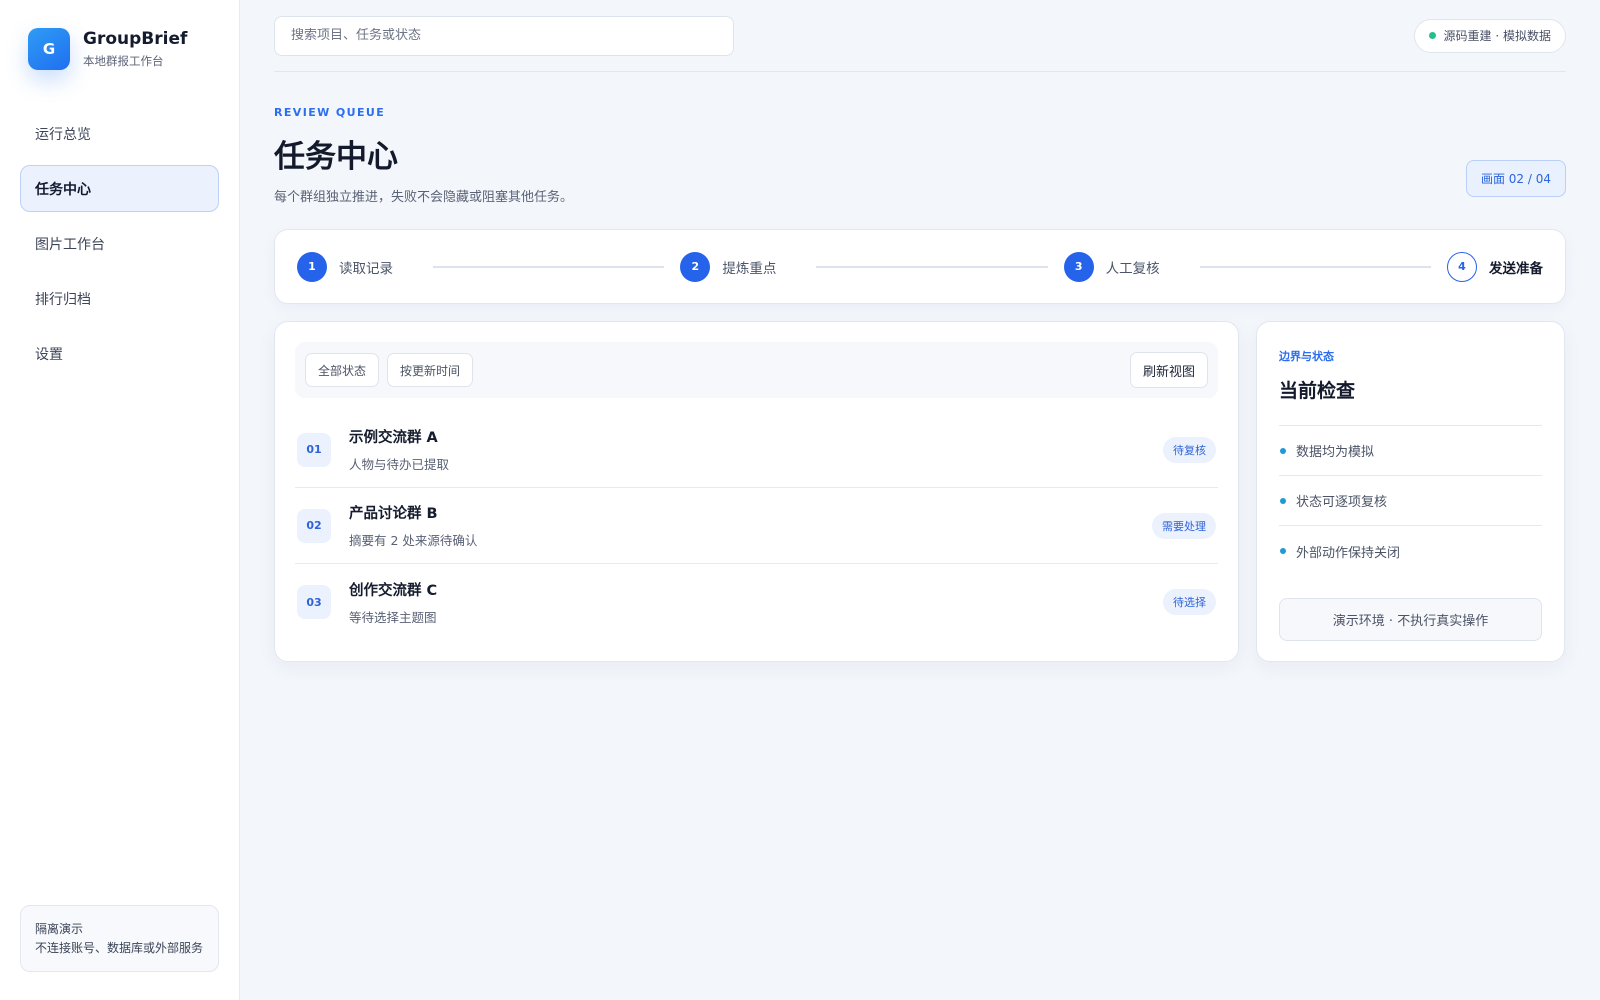 The width and height of the screenshot is (1600, 1000). Describe the element at coordinates (1497, 36) in the screenshot. I see `status-text: 源码重建 · 模拟数据` at that location.